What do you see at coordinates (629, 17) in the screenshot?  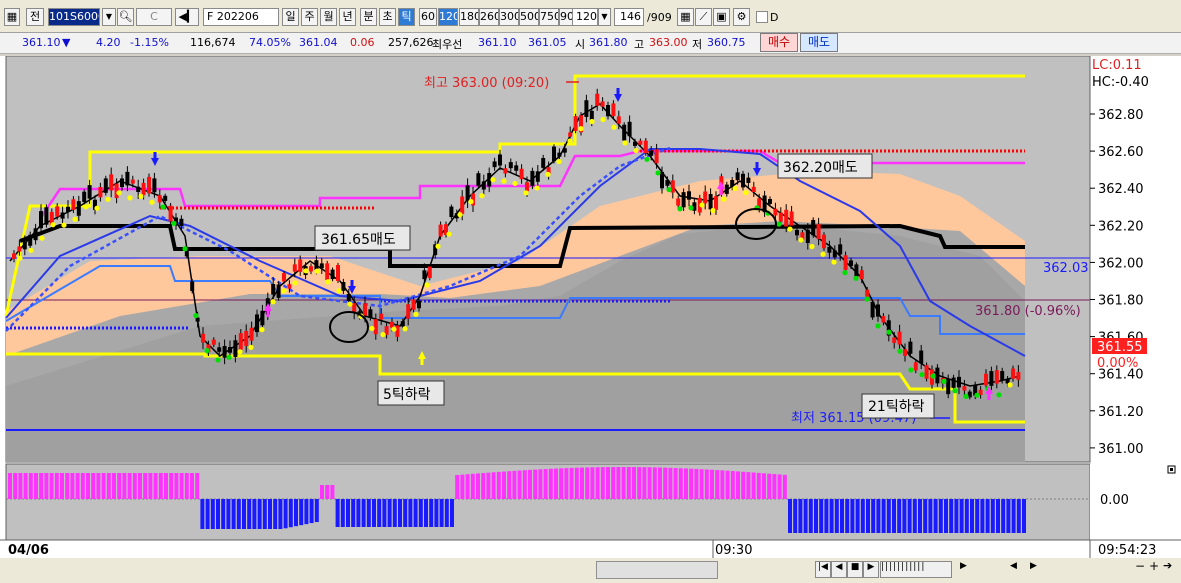 I see `count-input: 146` at bounding box center [629, 17].